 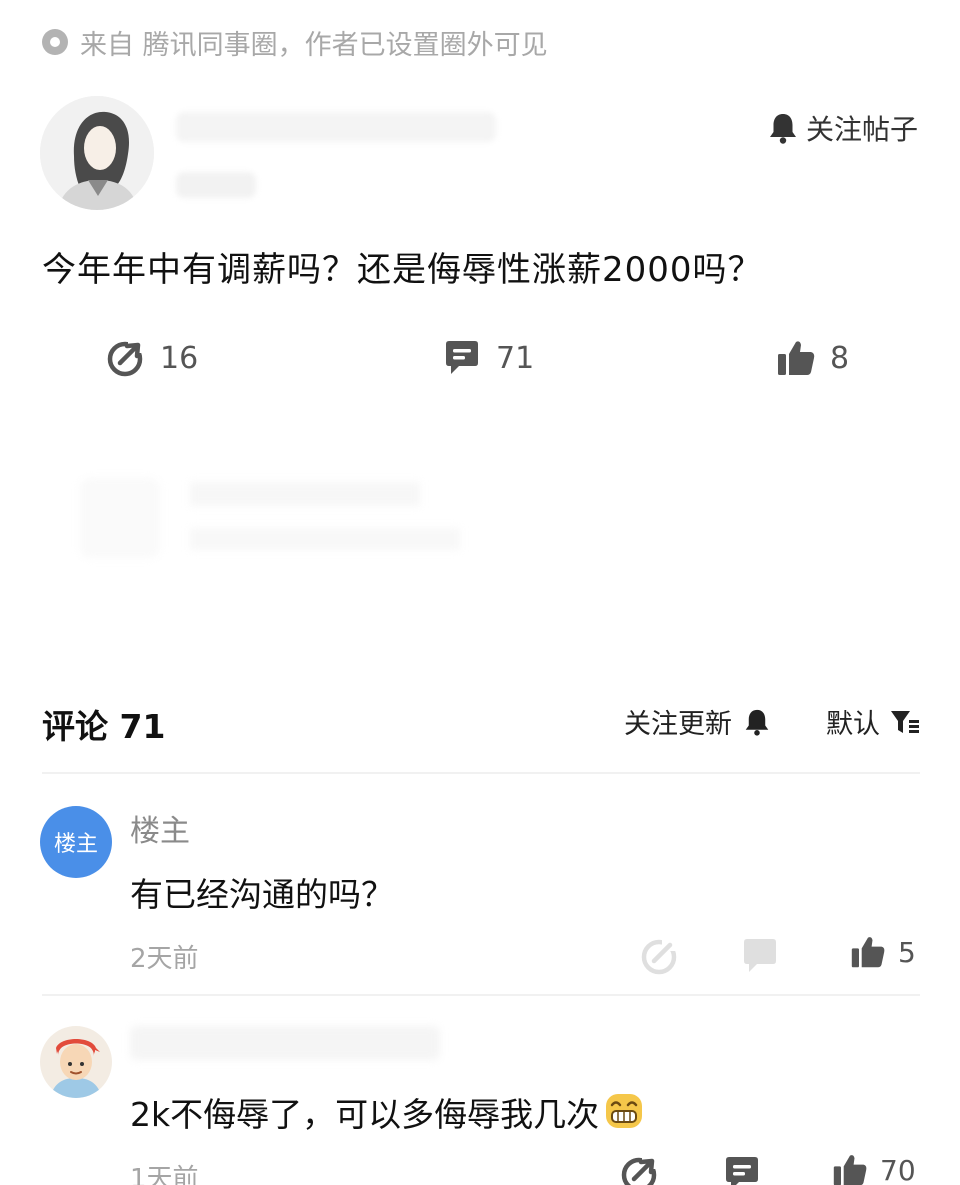 I want to click on comment-author-blurred, so click(x=285, y=1043).